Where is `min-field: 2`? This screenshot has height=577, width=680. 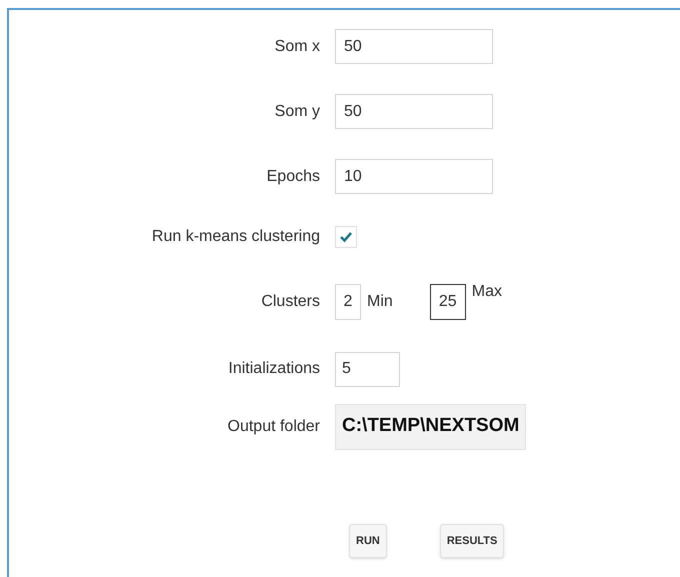
min-field: 2 is located at coordinates (348, 302).